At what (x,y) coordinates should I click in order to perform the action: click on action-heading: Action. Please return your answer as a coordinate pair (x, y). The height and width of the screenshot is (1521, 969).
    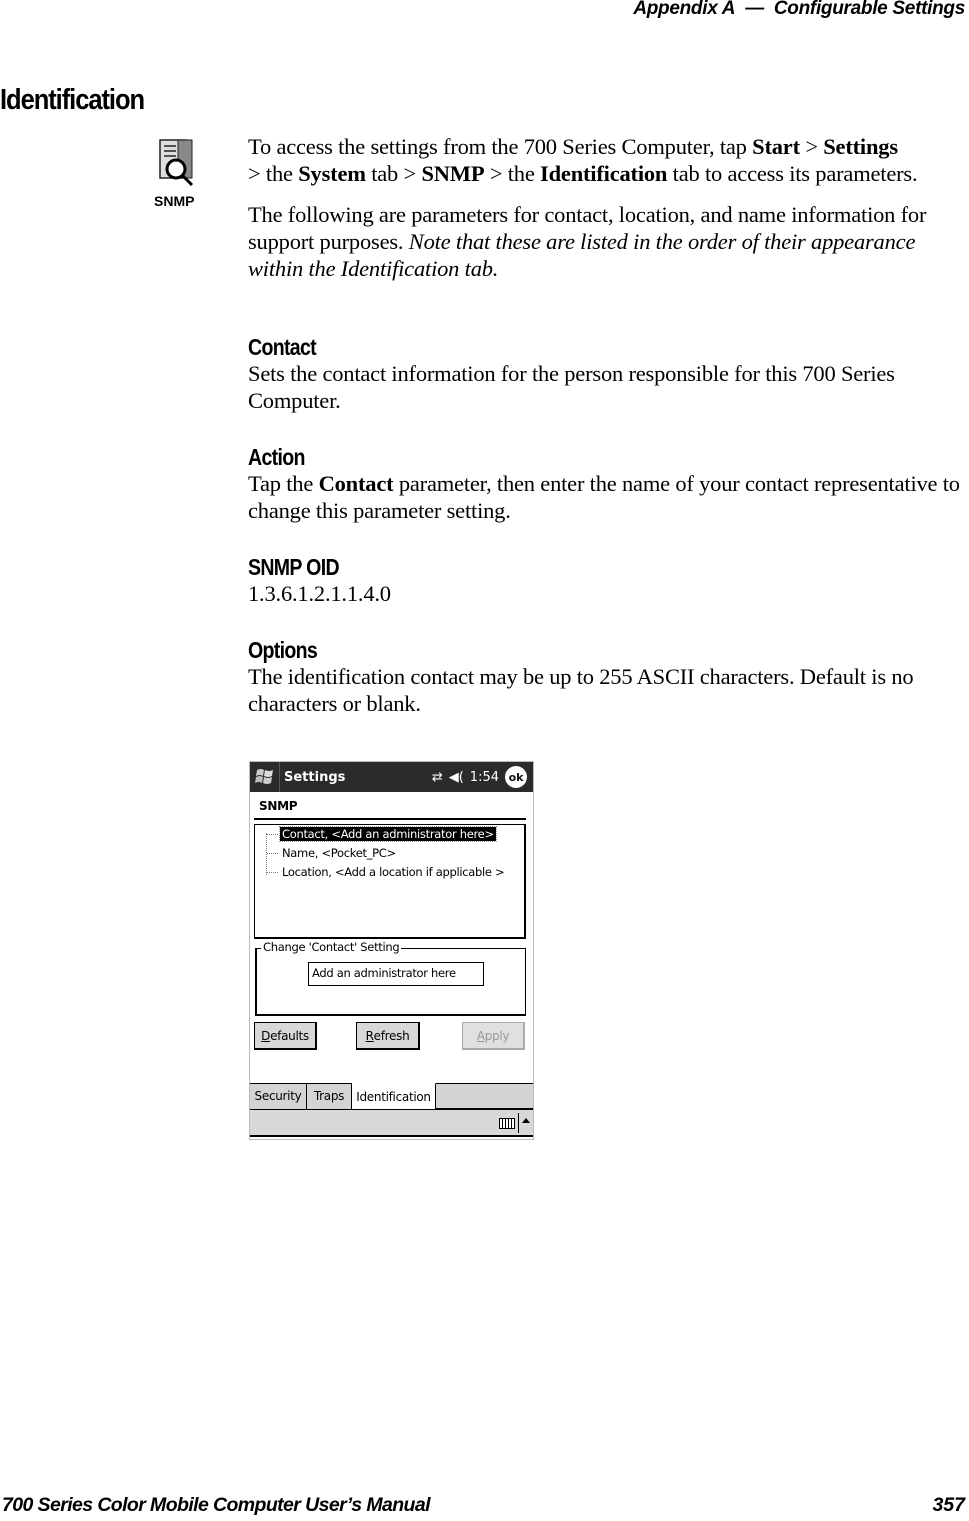
    Looking at the image, I should click on (276, 457).